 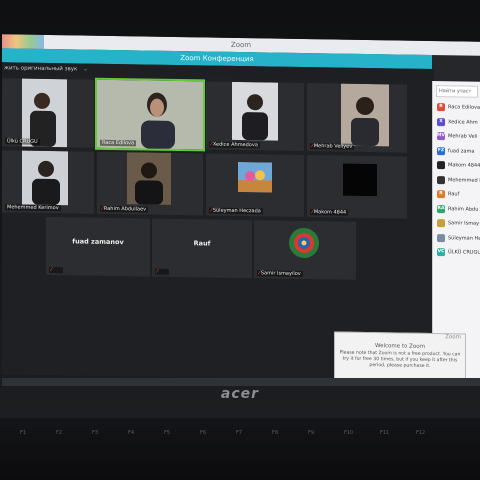 I want to click on video-tile-active-speaker: Raca Edilova, so click(x=150, y=114).